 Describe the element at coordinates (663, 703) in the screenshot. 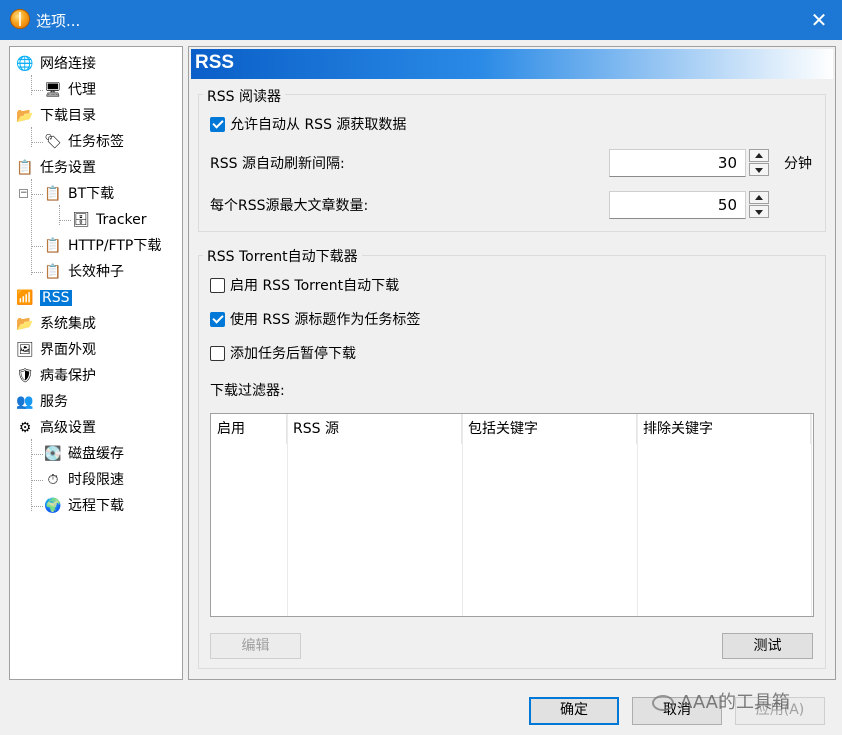

I see `wechat-icon` at that location.